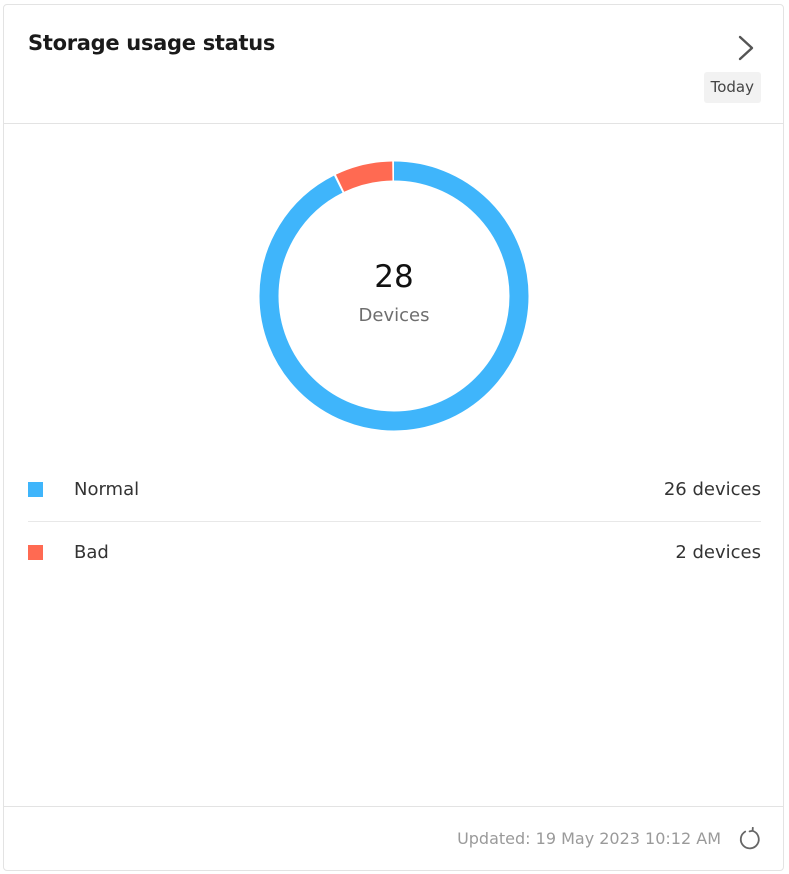 The image size is (789, 874). Describe the element at coordinates (107, 489) in the screenshot. I see `legend-label: Normal` at that location.